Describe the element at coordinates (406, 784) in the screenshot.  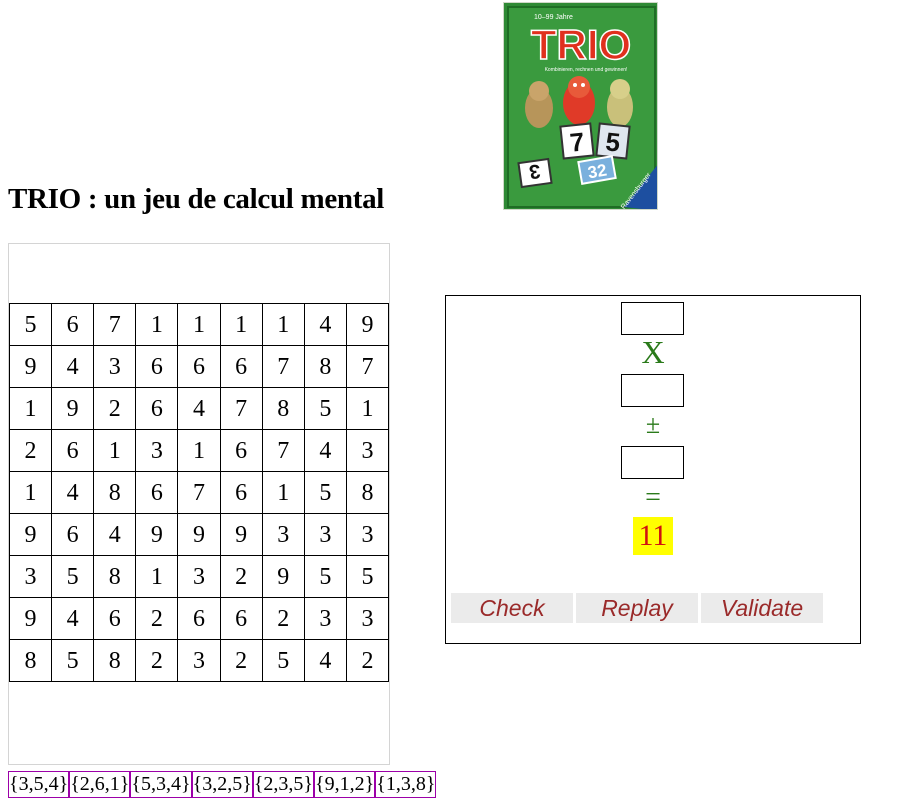
I see `trio-chip: {1,3,8}` at that location.